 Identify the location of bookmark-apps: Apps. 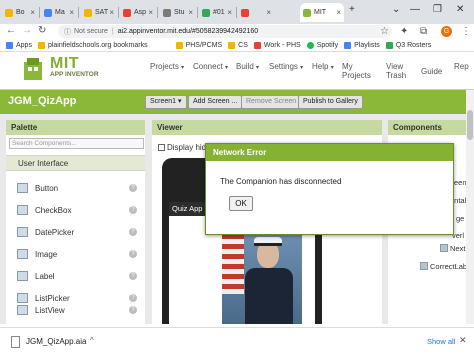
(19, 45).